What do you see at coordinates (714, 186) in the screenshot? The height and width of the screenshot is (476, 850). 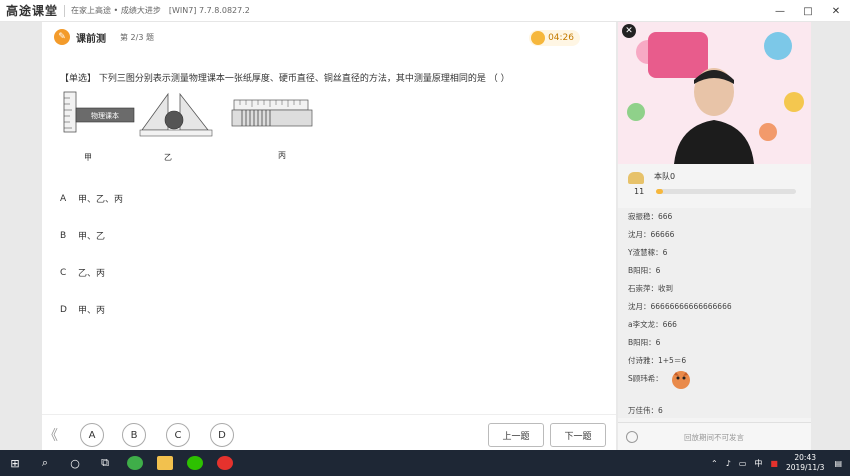 I see `team-status: 本队0 11` at bounding box center [714, 186].